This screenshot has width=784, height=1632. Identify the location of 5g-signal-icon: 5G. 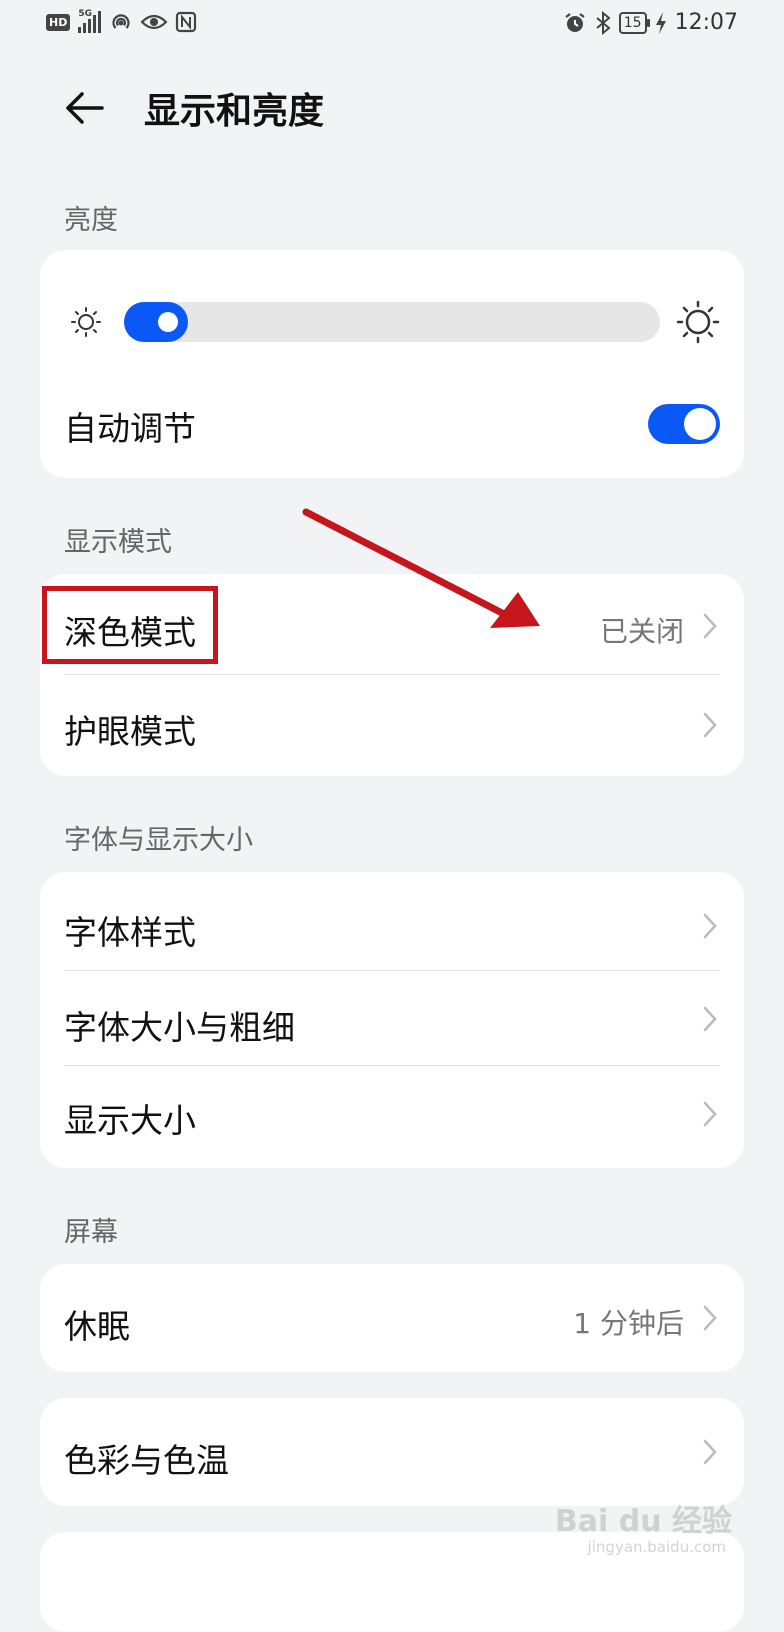
(90, 21).